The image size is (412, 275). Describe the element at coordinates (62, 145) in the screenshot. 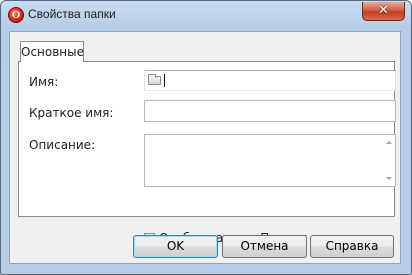

I see `description-label: Описание:` at that location.